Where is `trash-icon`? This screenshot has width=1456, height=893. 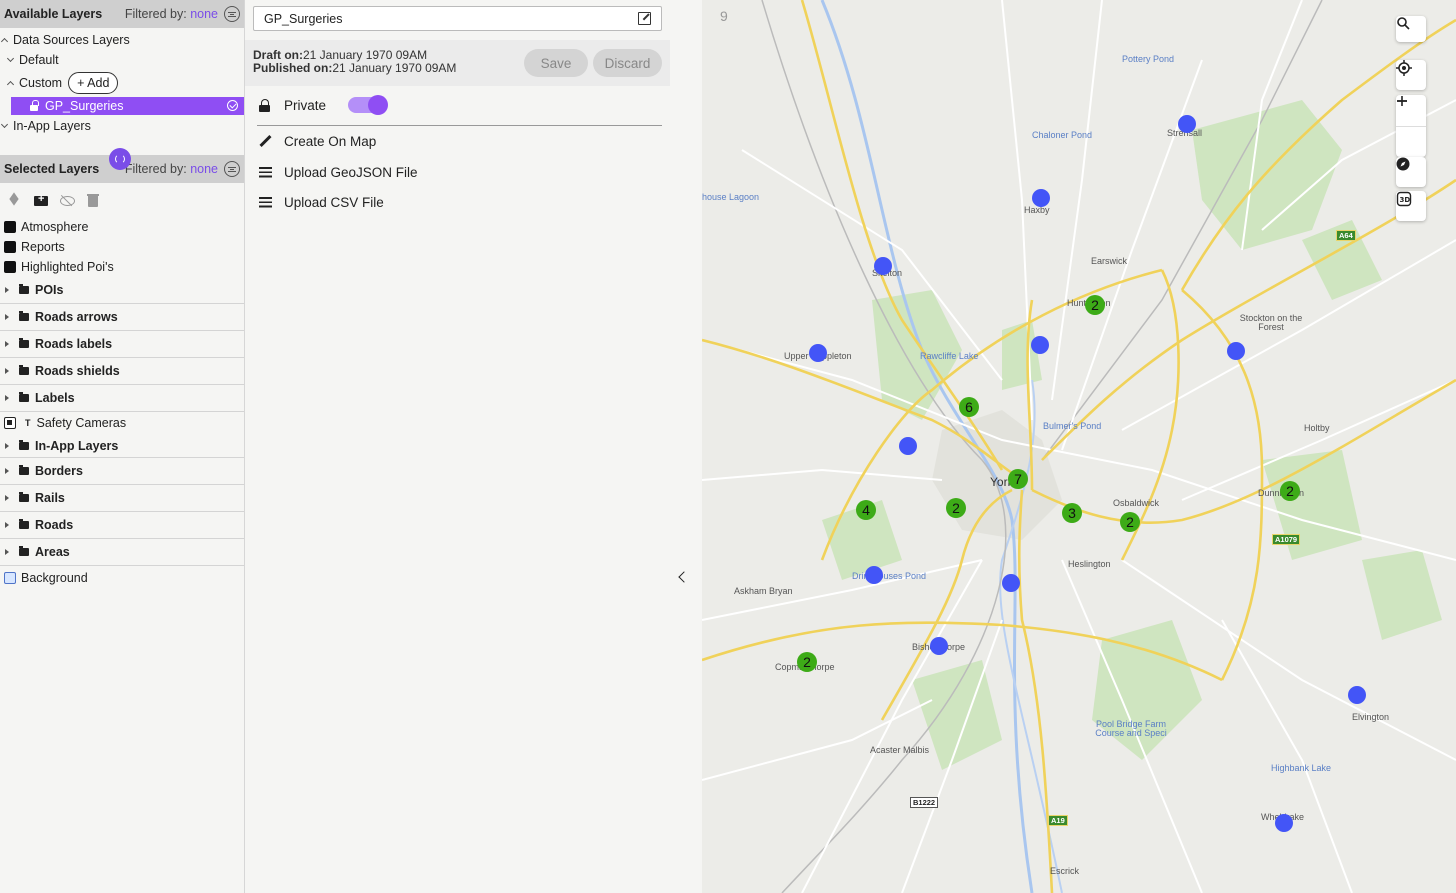
trash-icon is located at coordinates (93, 200).